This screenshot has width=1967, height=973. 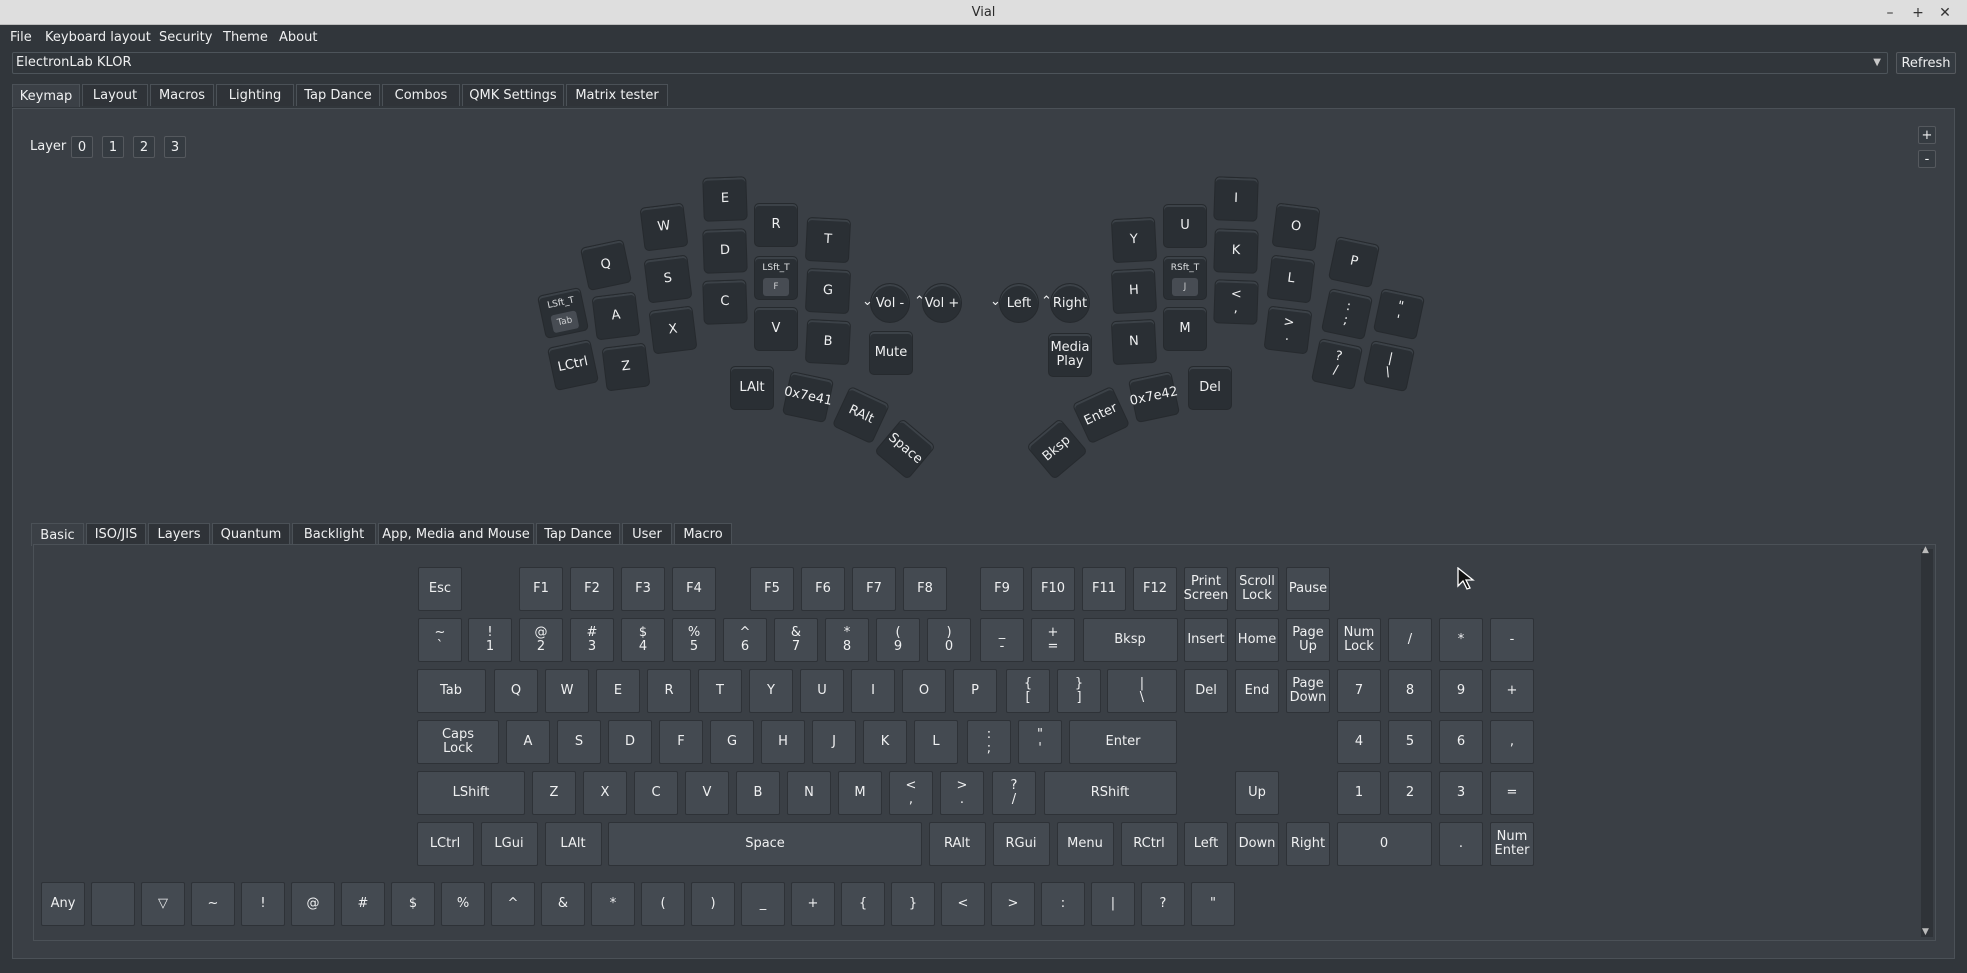 What do you see at coordinates (334, 534) in the screenshot?
I see `tab-backlight: Backlight` at bounding box center [334, 534].